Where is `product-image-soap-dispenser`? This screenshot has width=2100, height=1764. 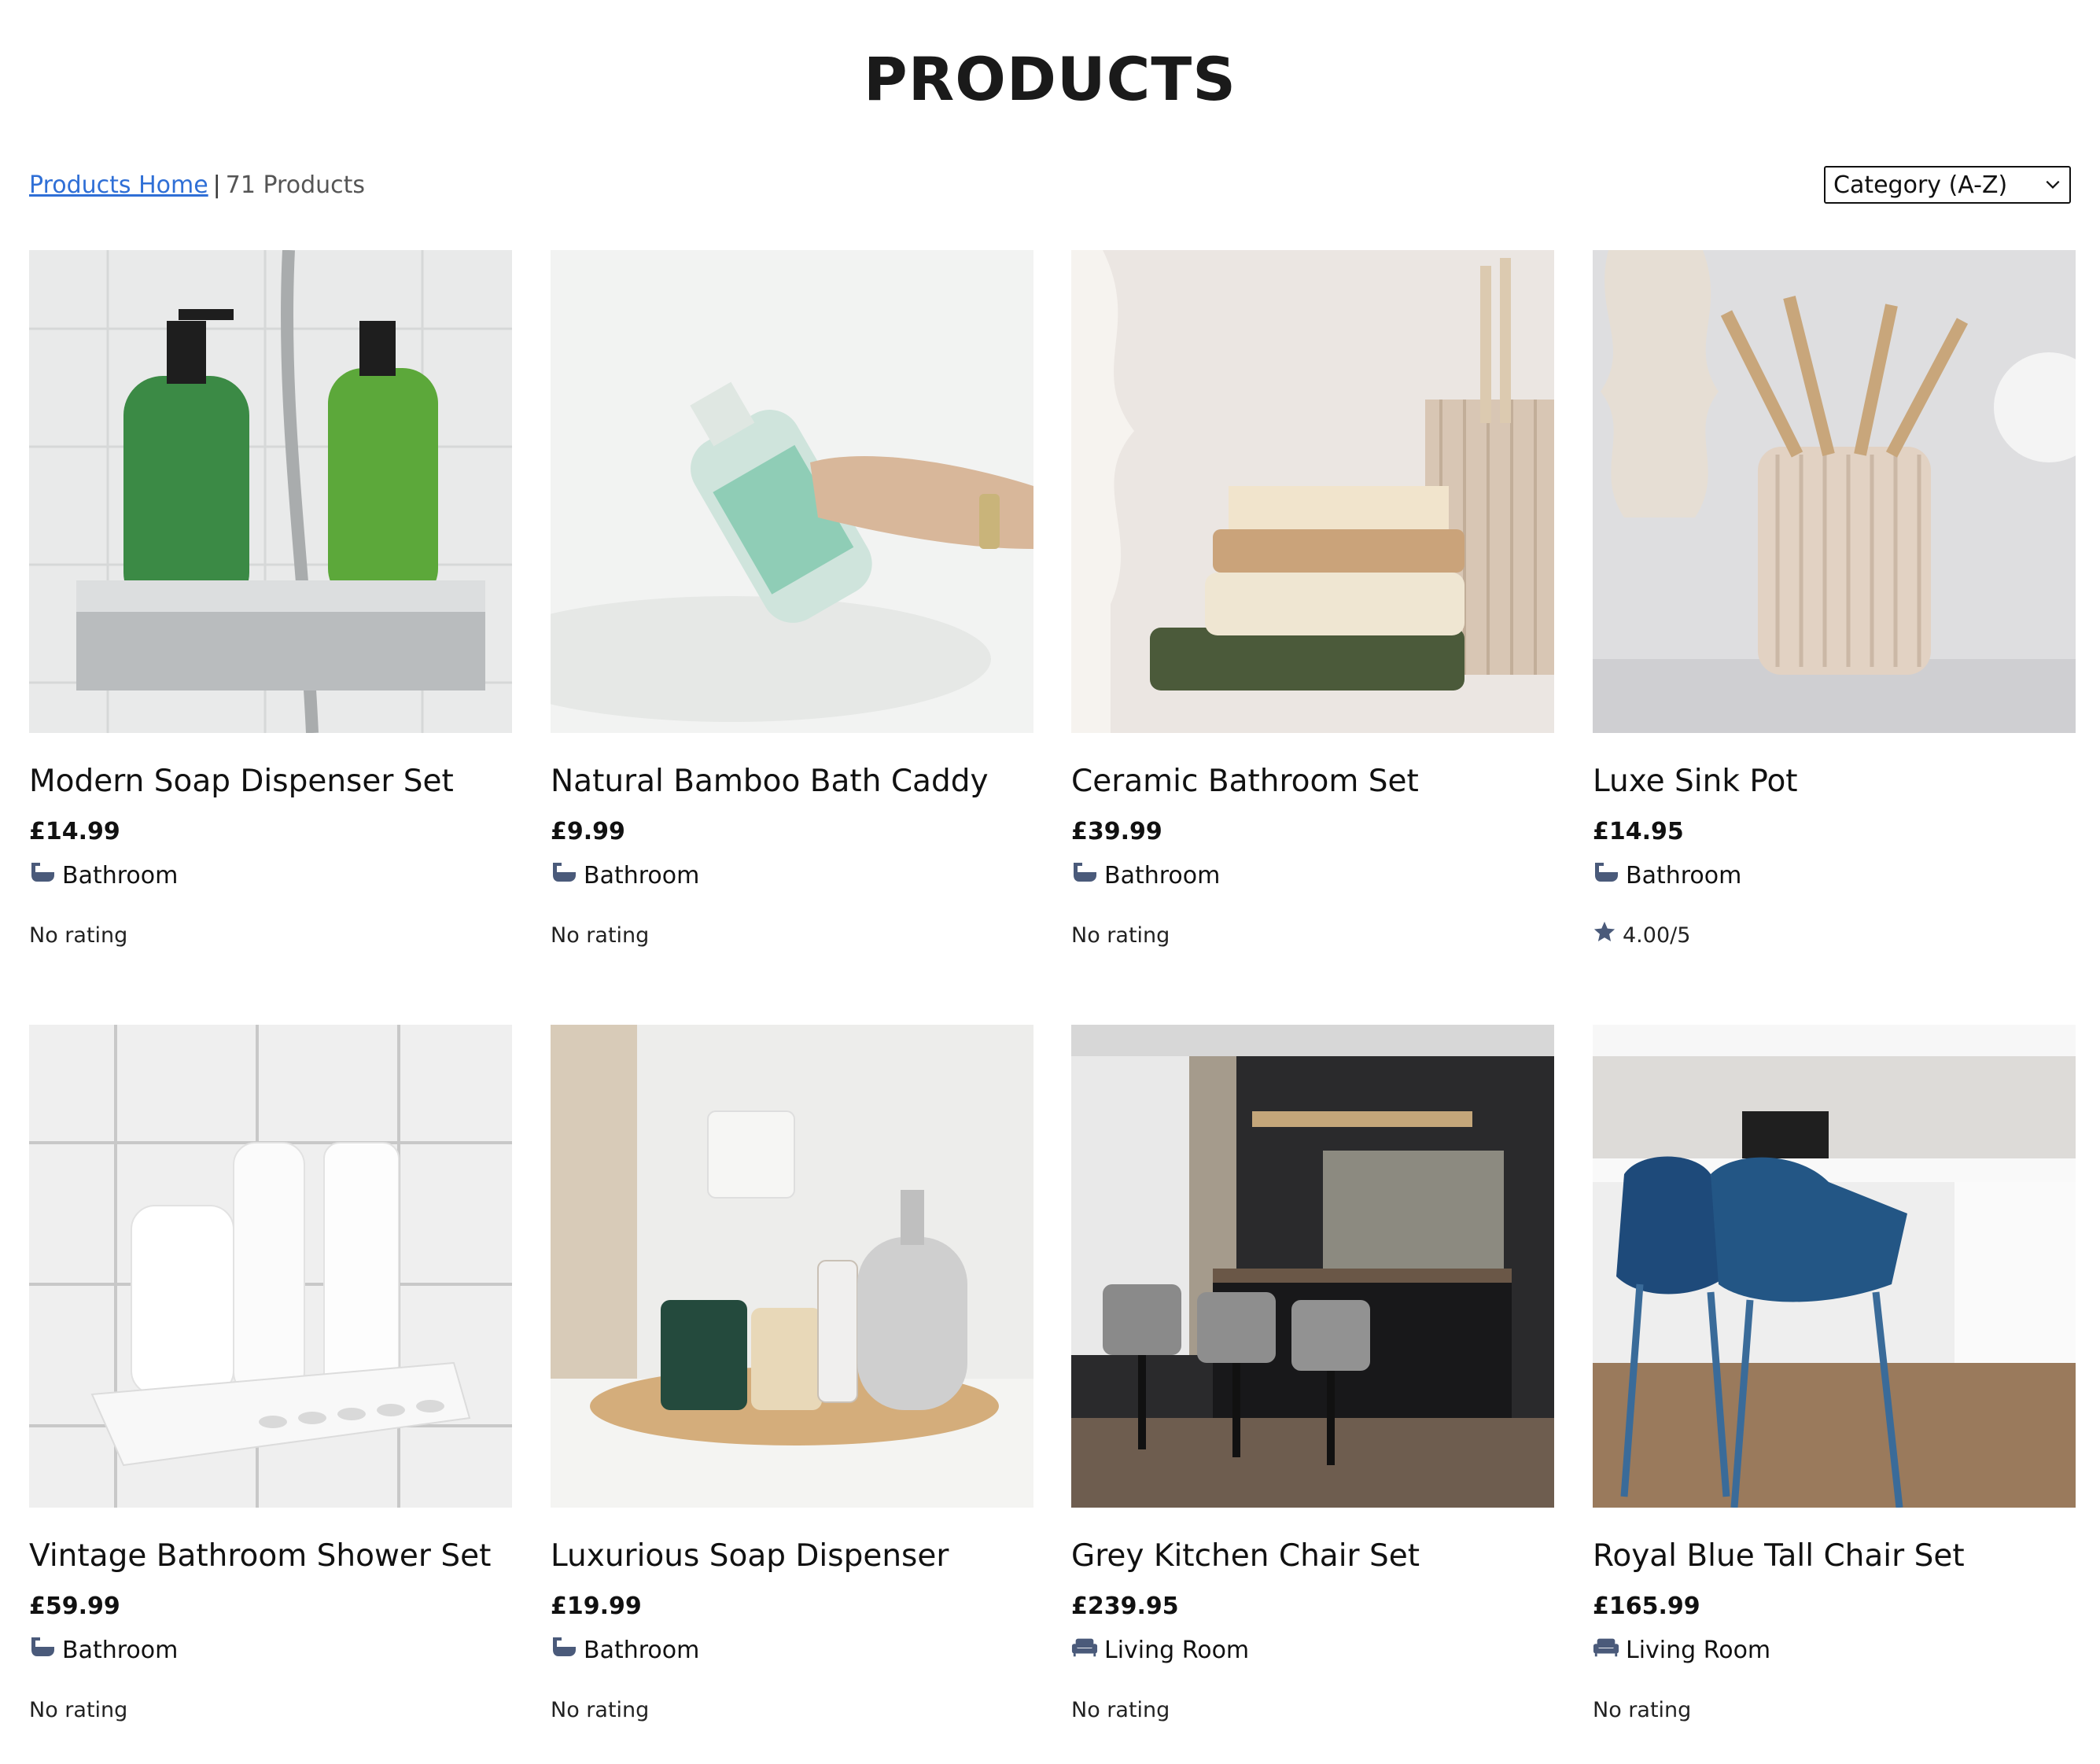
product-image-soap-dispenser is located at coordinates (792, 1266).